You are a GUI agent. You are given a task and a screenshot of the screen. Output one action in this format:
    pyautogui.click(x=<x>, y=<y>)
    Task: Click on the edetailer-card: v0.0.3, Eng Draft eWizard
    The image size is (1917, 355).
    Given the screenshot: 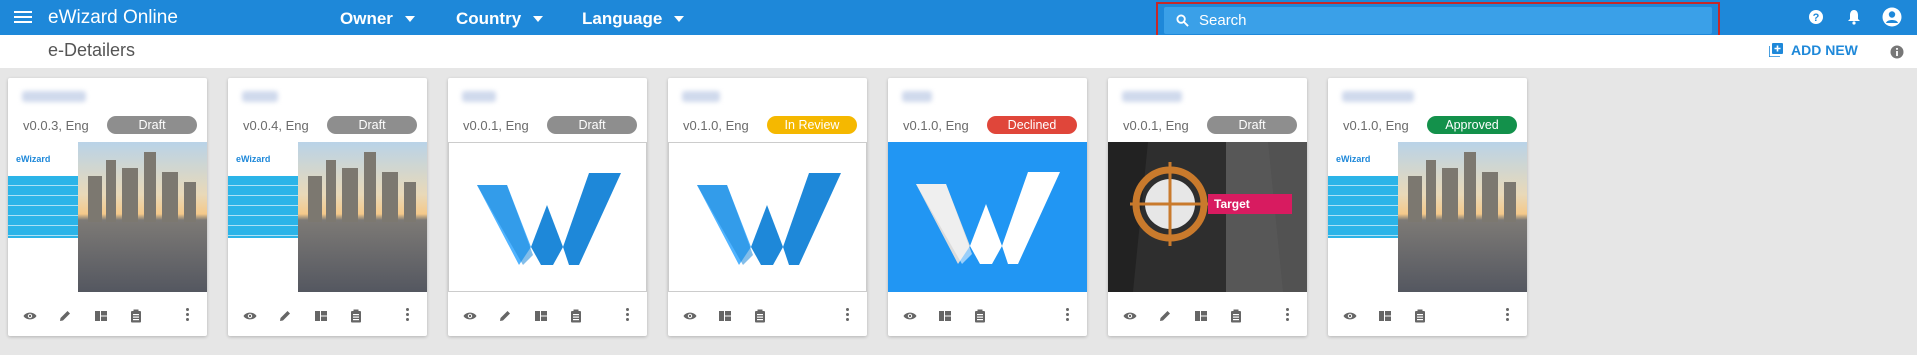 What is the action you would take?
    pyautogui.click(x=107, y=207)
    